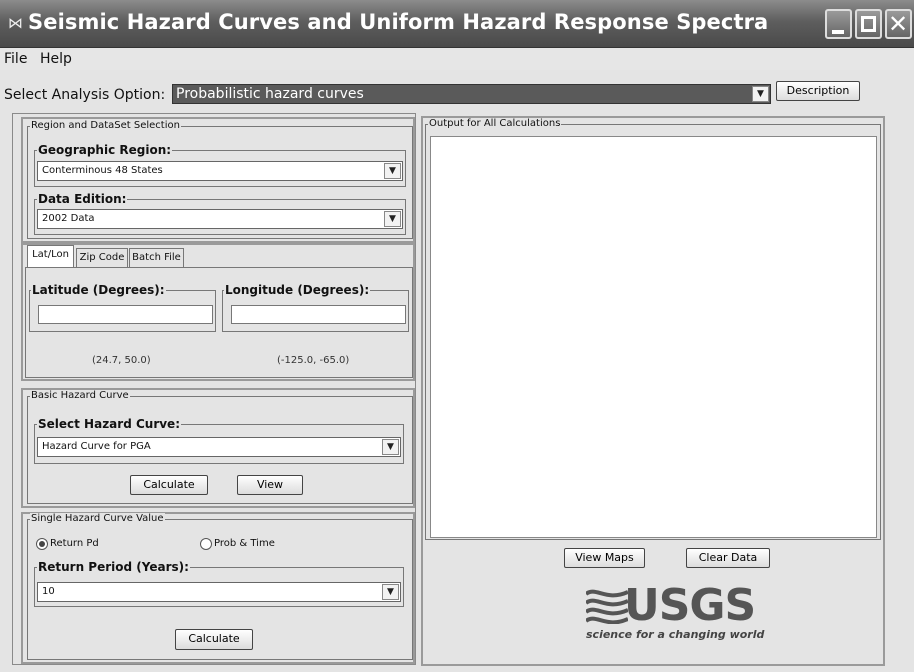 The image size is (914, 672). Describe the element at coordinates (125, 314) in the screenshot. I see `latitude-input` at that location.